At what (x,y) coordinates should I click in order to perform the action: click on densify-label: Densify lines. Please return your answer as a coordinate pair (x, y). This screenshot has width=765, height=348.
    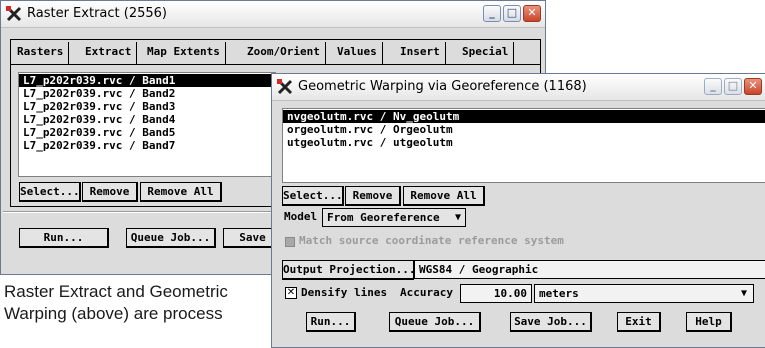
    Looking at the image, I should click on (344, 292).